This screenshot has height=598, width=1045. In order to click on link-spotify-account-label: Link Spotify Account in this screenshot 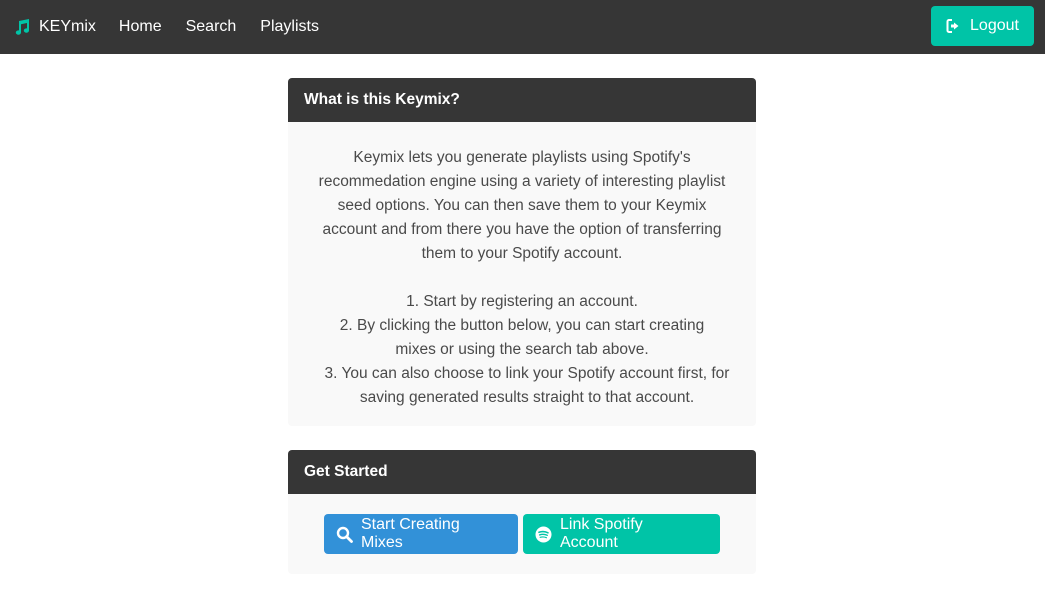, I will do `click(601, 533)`.